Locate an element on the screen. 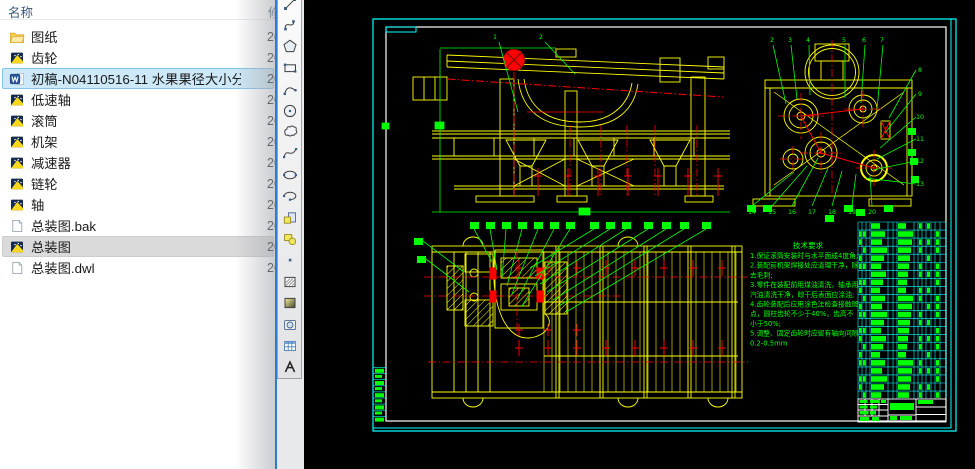 The height and width of the screenshot is (469, 975). file-name: 初稿-N04110516-11 水果果径大小分选机 is located at coordinates (136, 79).